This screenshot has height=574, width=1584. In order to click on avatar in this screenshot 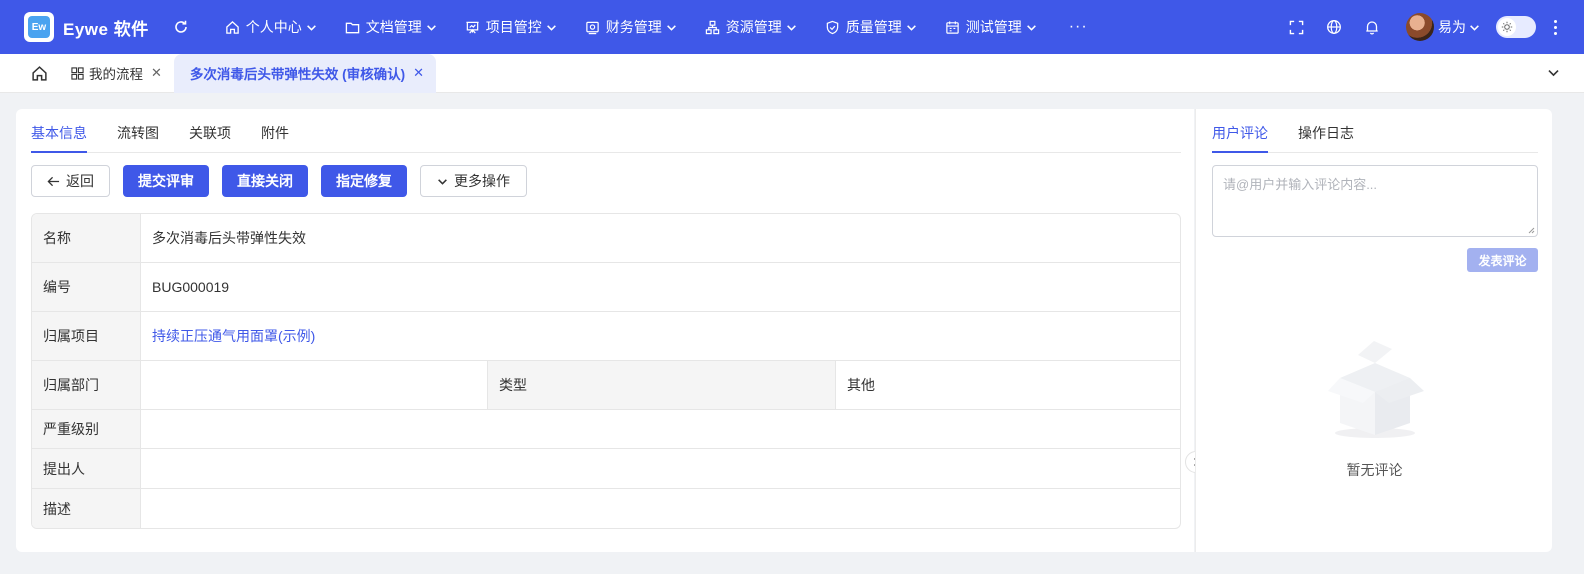, I will do `click(1420, 27)`.